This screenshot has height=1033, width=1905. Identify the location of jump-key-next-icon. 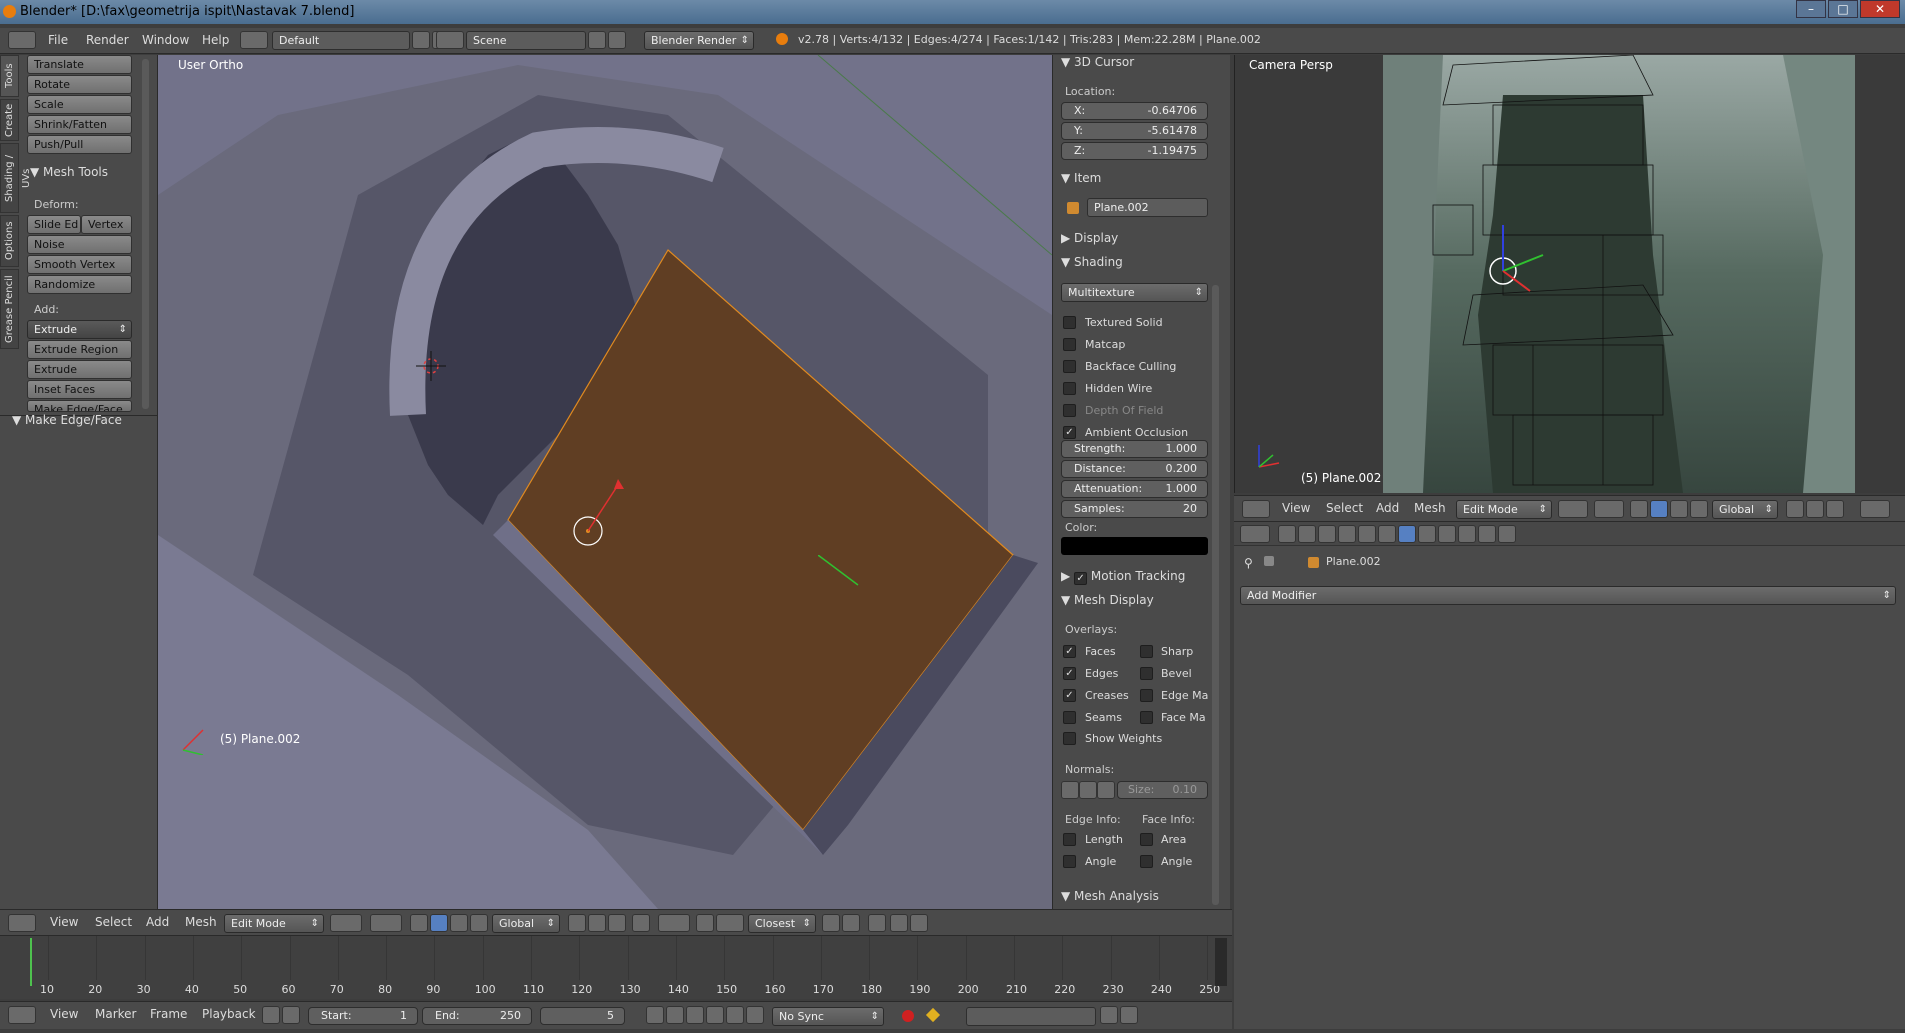
(735, 1015).